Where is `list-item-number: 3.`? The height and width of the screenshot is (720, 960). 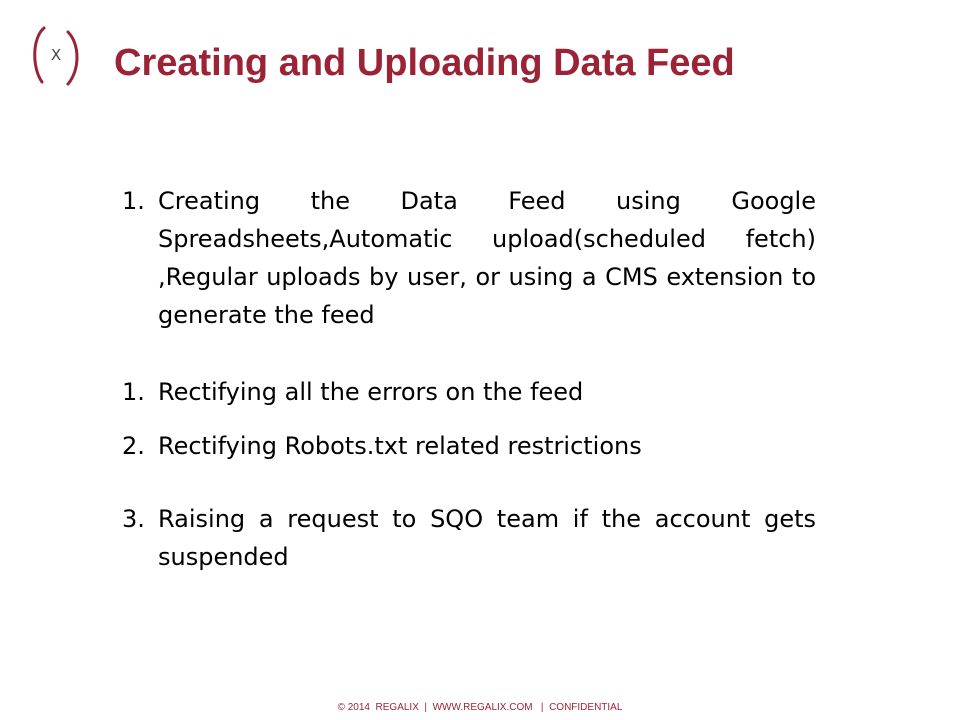 list-item-number: 3. is located at coordinates (133, 519).